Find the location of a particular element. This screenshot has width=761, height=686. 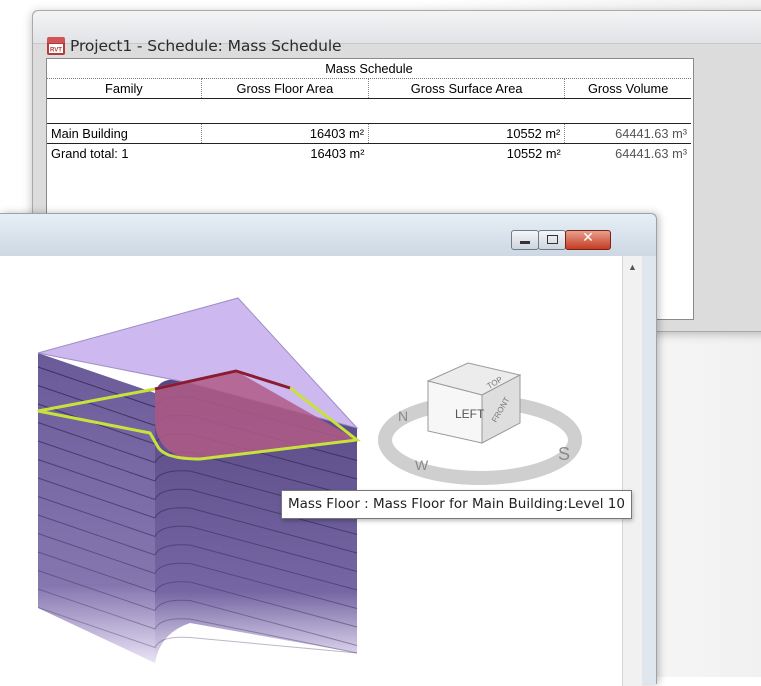

schedule-window-title: Project1 - Schedule: Mass Schedule is located at coordinates (206, 46).